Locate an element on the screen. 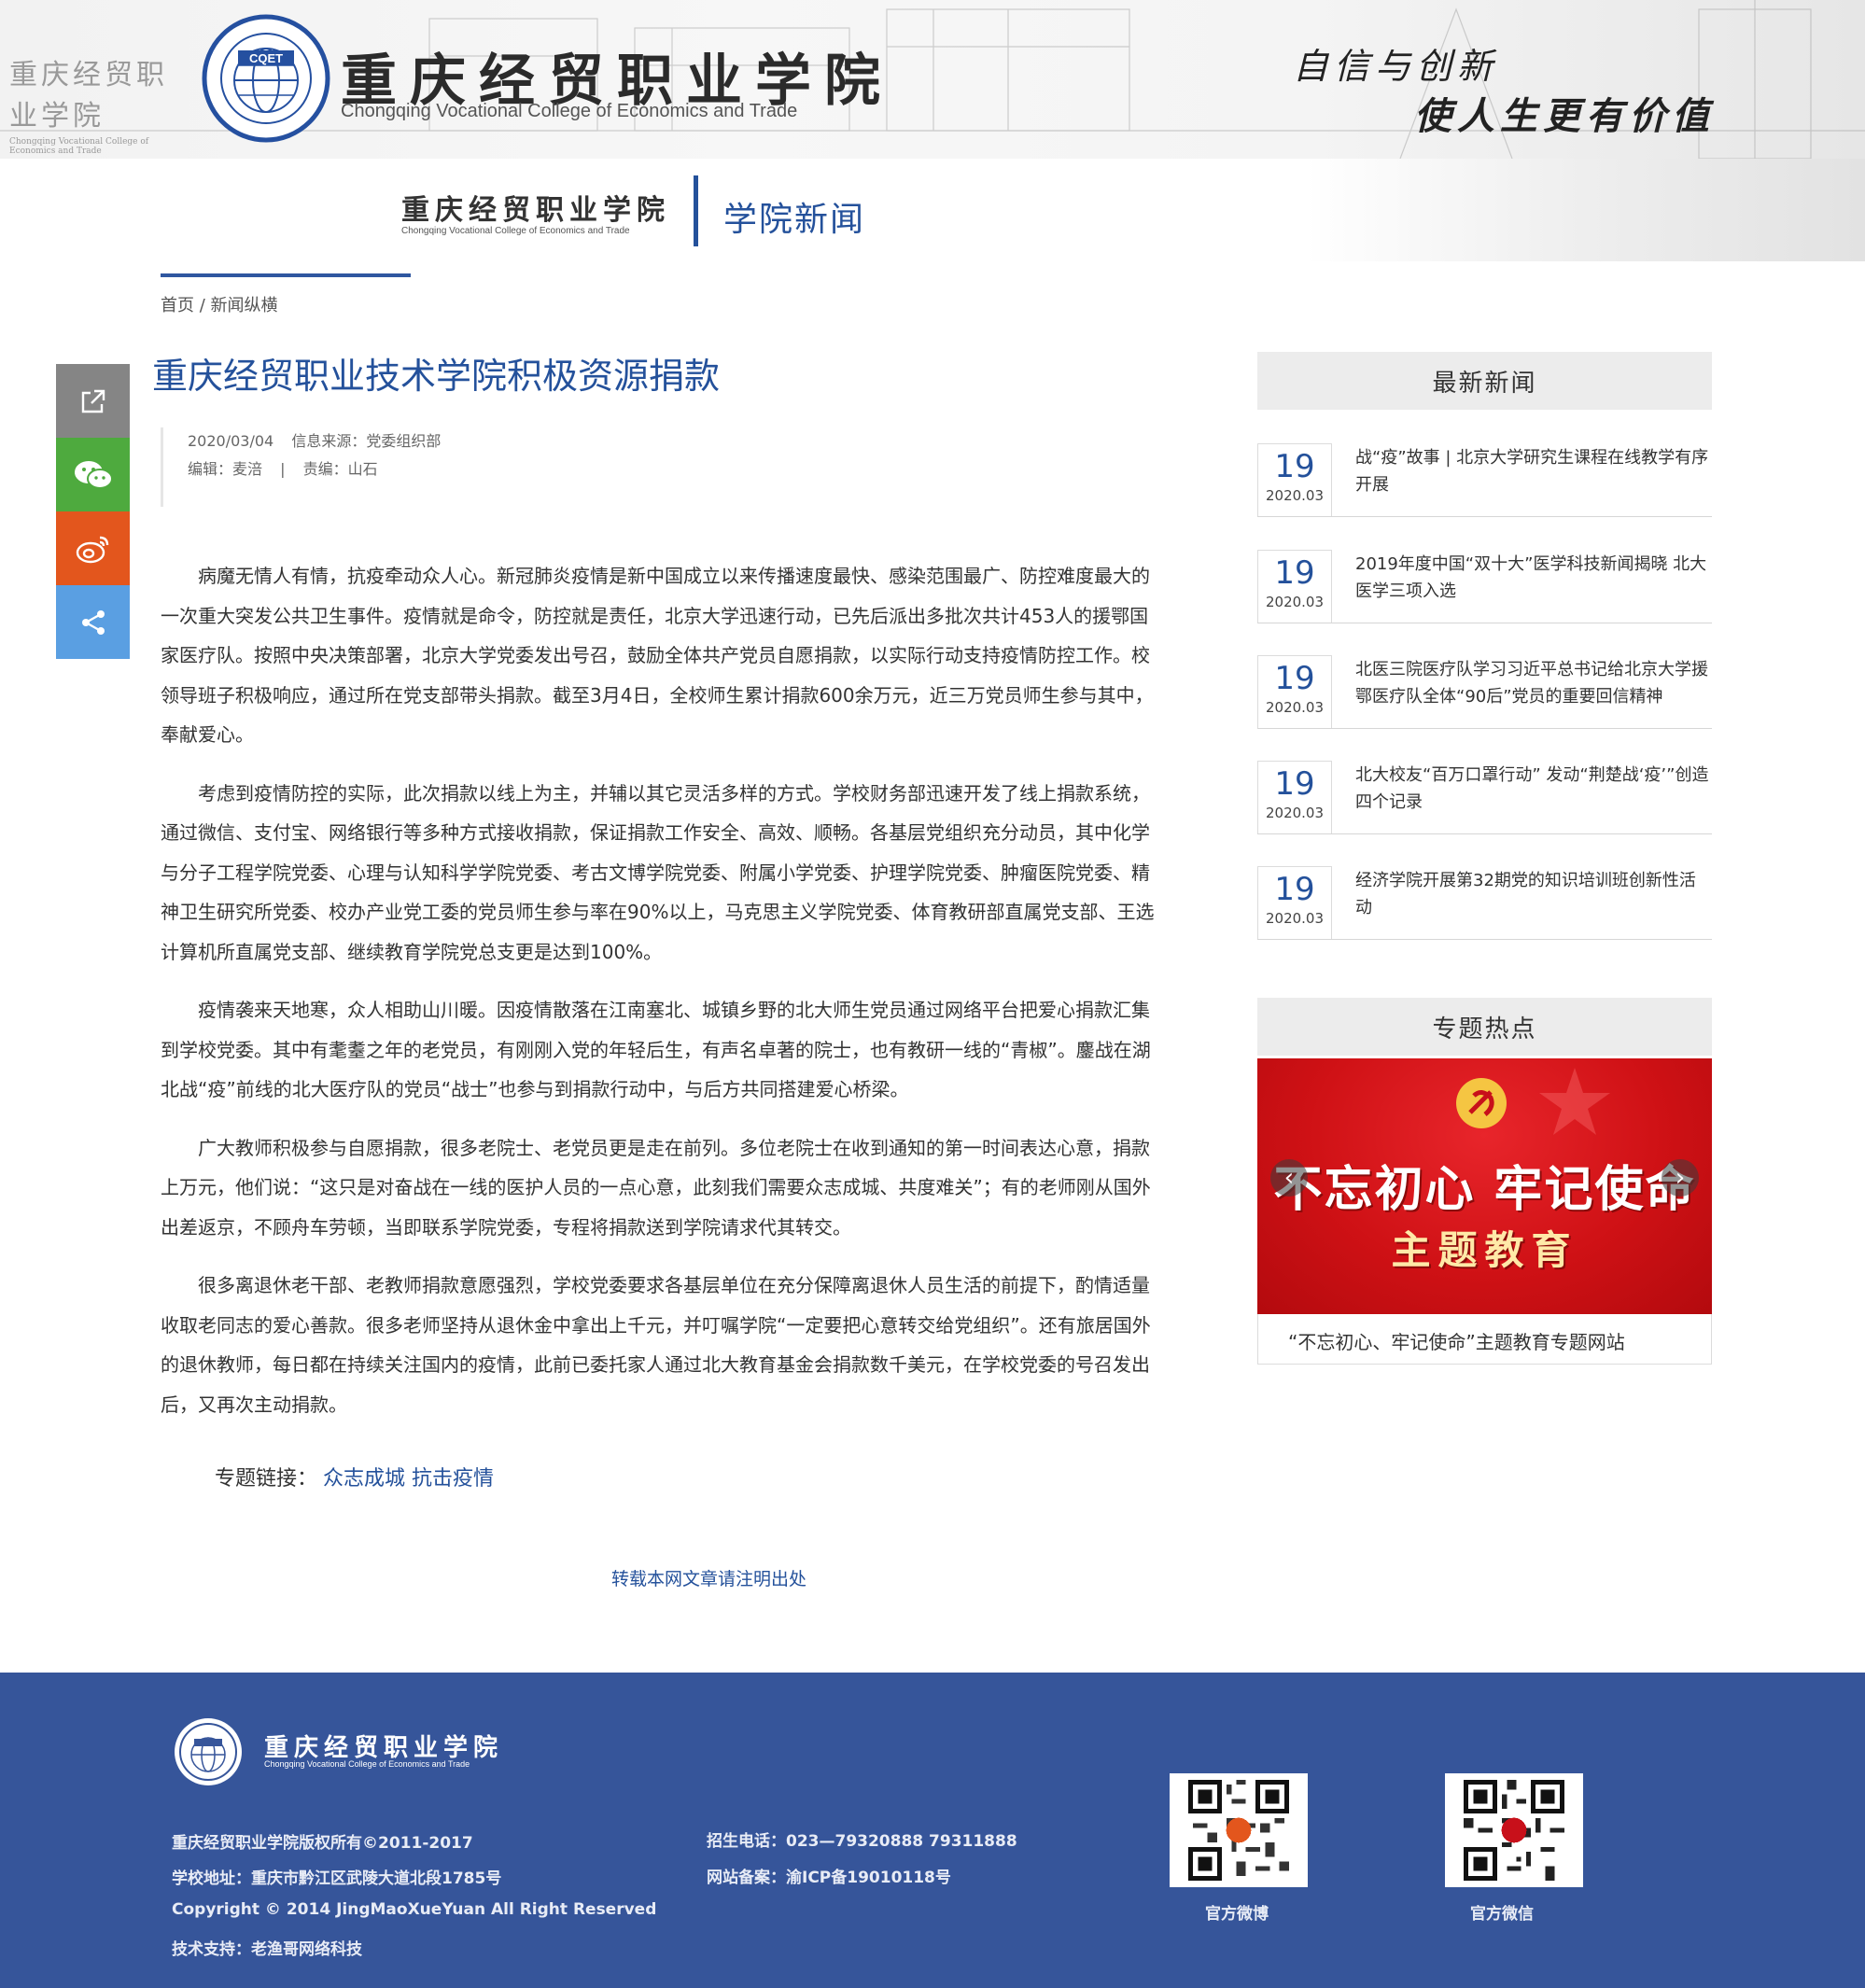 The image size is (1865, 1988). hot-topic-banner: 不忘初心 牢记使命 主题教育 ‹ › is located at coordinates (1484, 1186).